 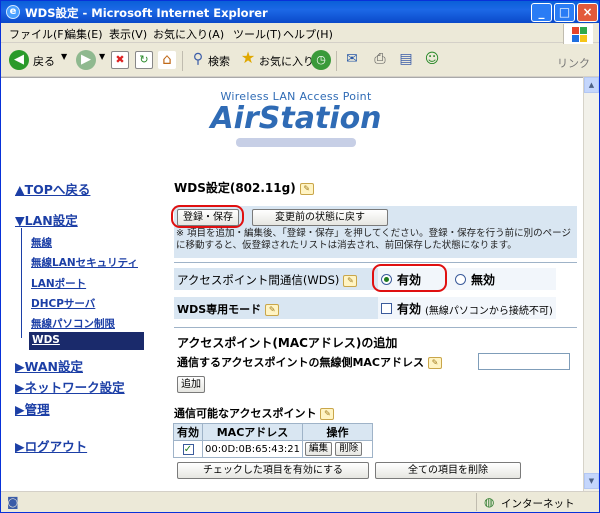 What do you see at coordinates (102, 56) in the screenshot?
I see `forward-dropdown-icon: ▼` at bounding box center [102, 56].